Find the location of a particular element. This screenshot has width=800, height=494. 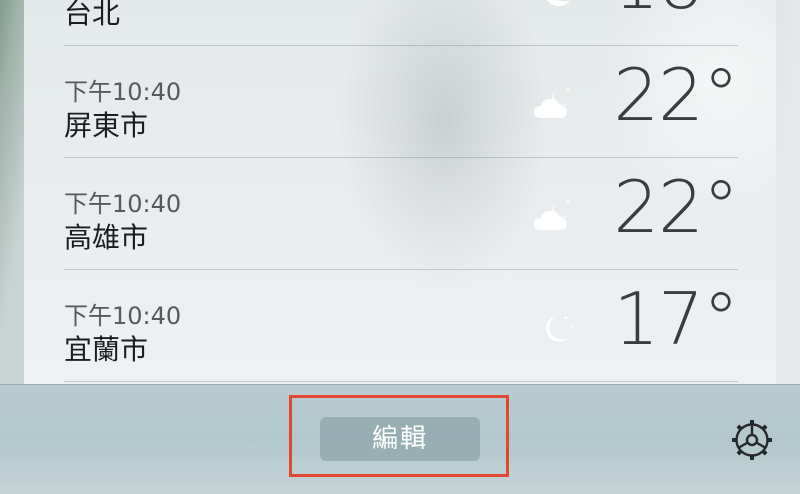

gear-icon is located at coordinates (752, 440).